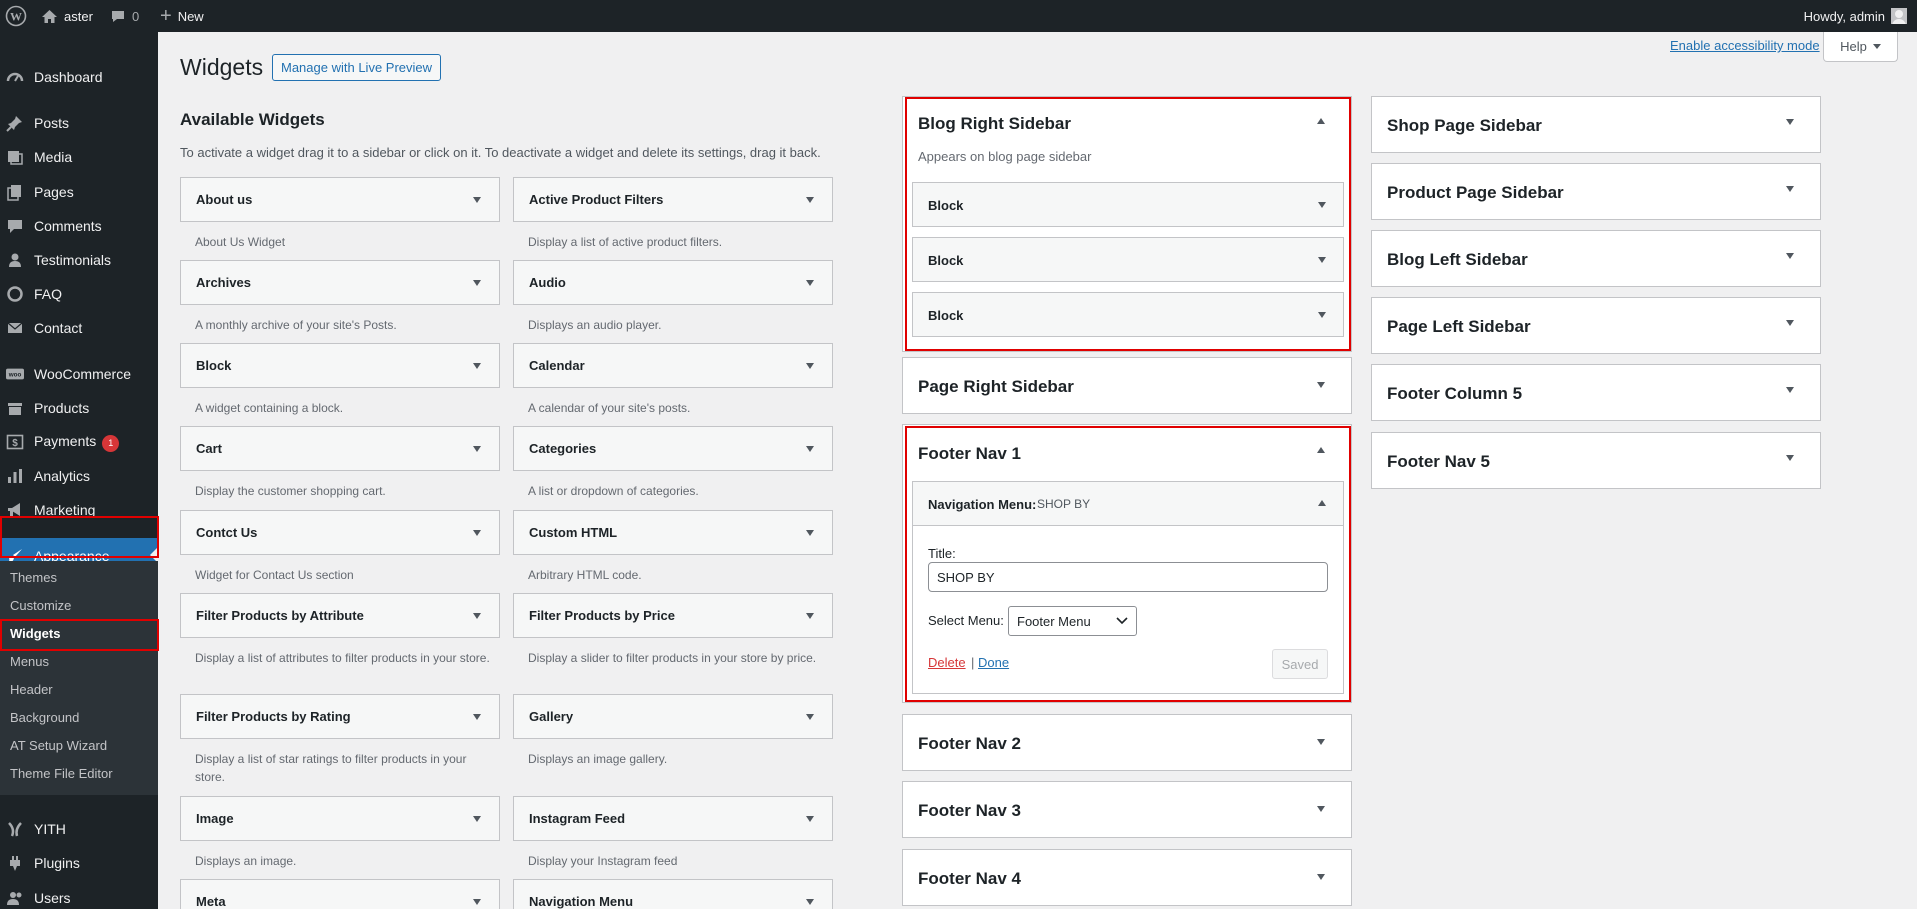  I want to click on widget-filter-by-attribute: Filter Products by Attribute, so click(340, 615).